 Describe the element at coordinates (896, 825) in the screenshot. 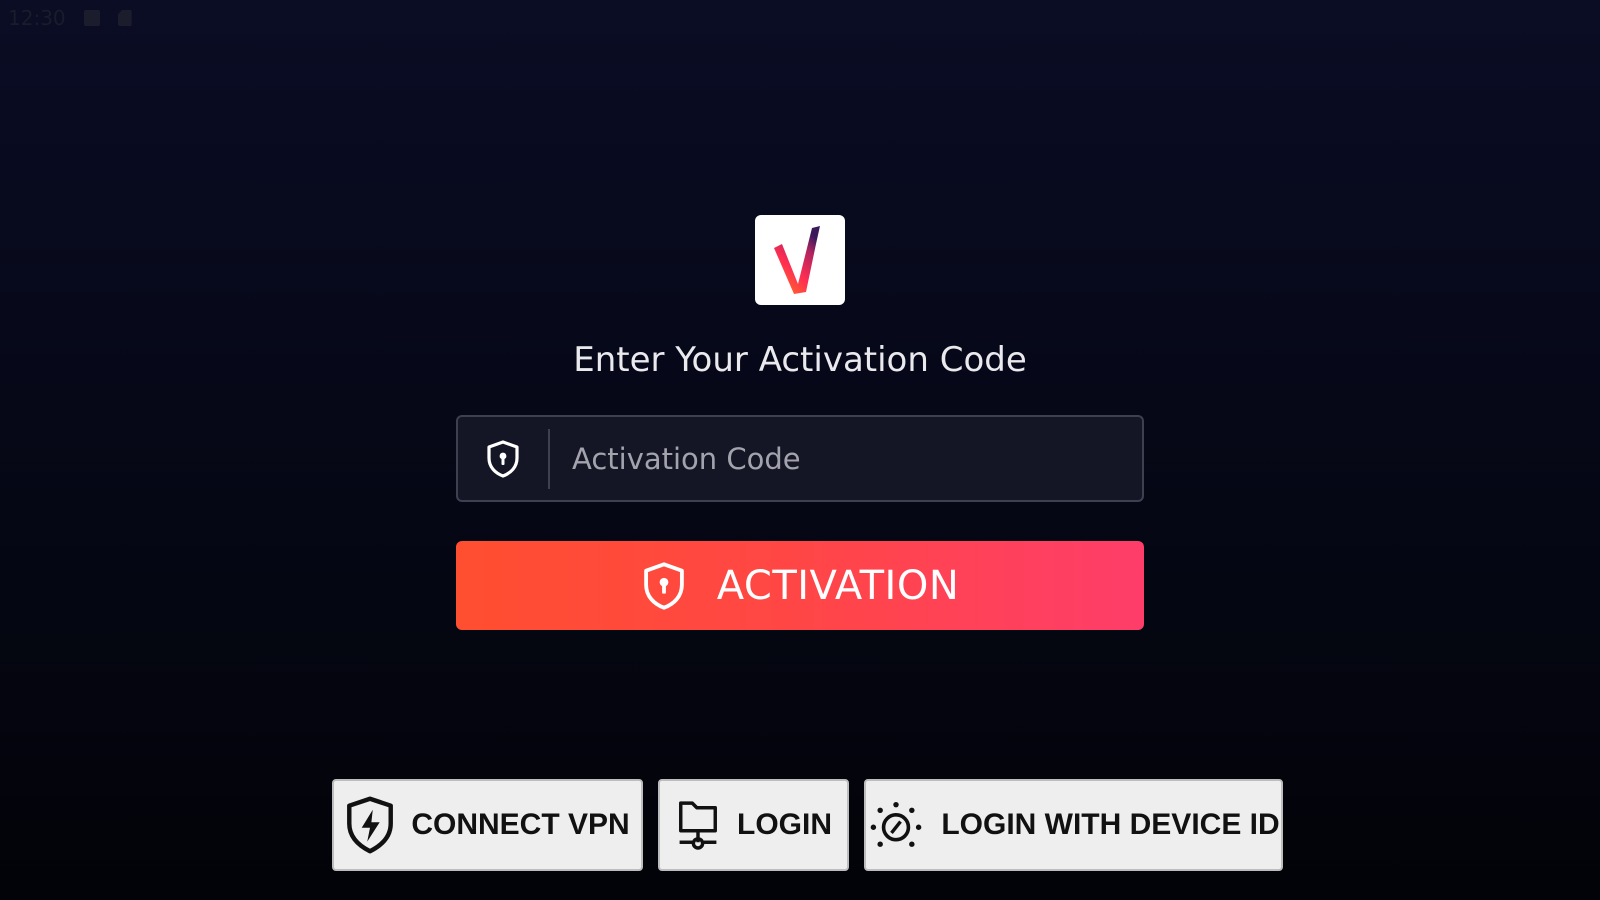

I see `device-scan-icon` at that location.